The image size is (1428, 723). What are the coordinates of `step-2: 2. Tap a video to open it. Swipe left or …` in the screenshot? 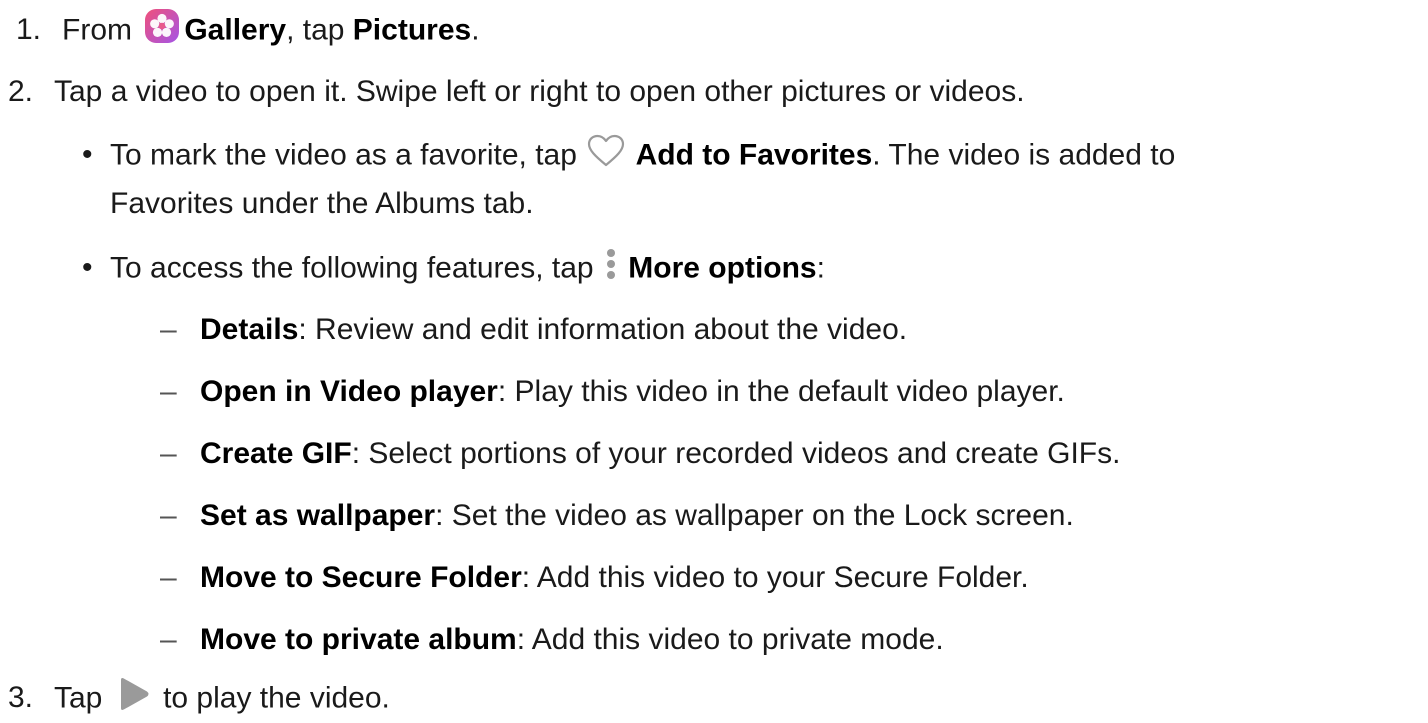 It's located at (516, 92).